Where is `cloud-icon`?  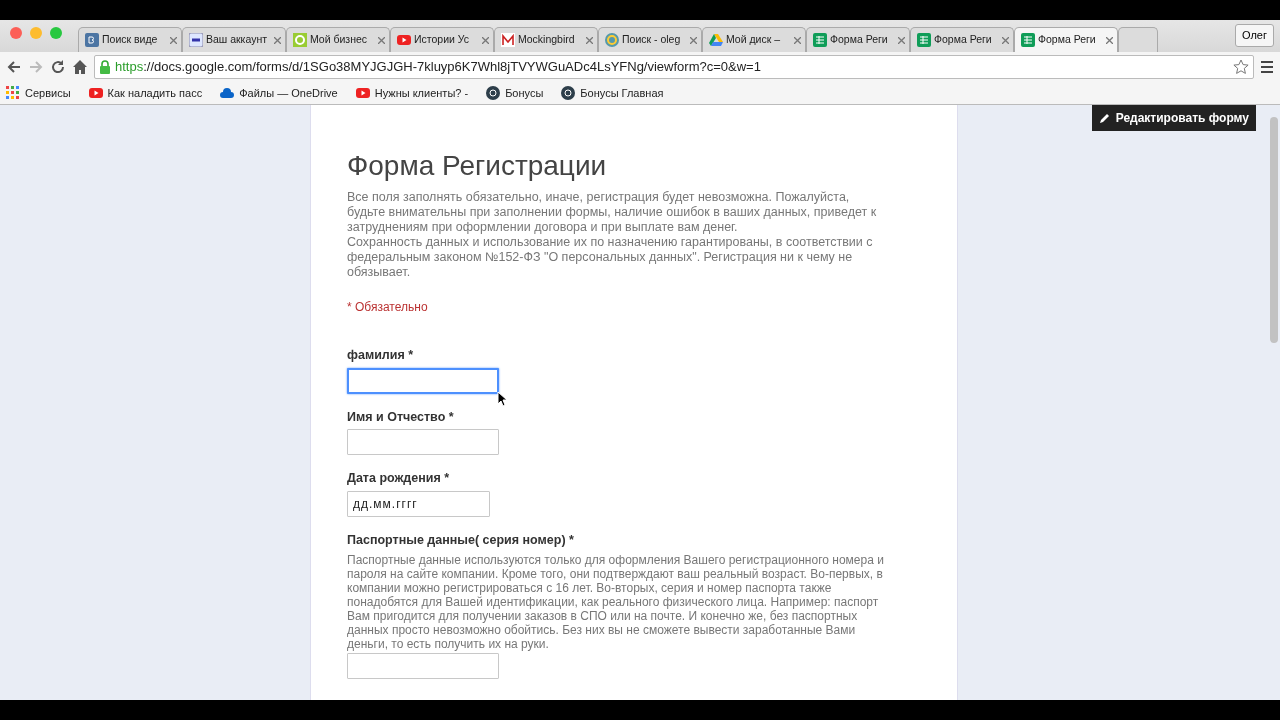
cloud-icon is located at coordinates (227, 93).